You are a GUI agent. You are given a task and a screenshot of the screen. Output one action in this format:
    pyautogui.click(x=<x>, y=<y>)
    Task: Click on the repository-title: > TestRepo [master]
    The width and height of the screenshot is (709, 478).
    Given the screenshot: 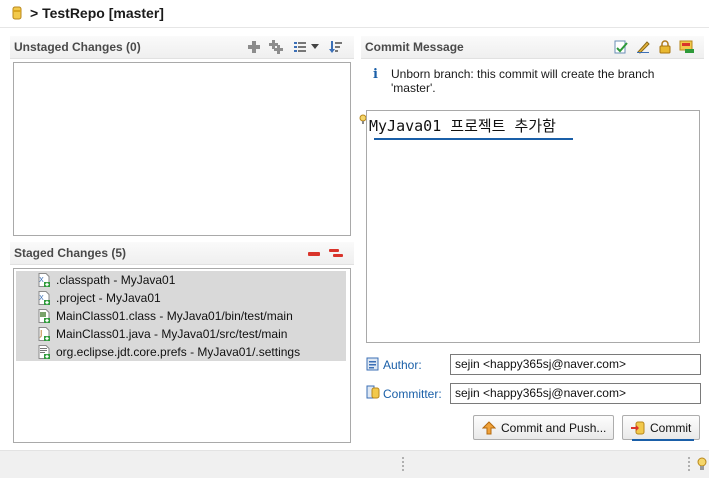 What is the action you would take?
    pyautogui.click(x=97, y=13)
    